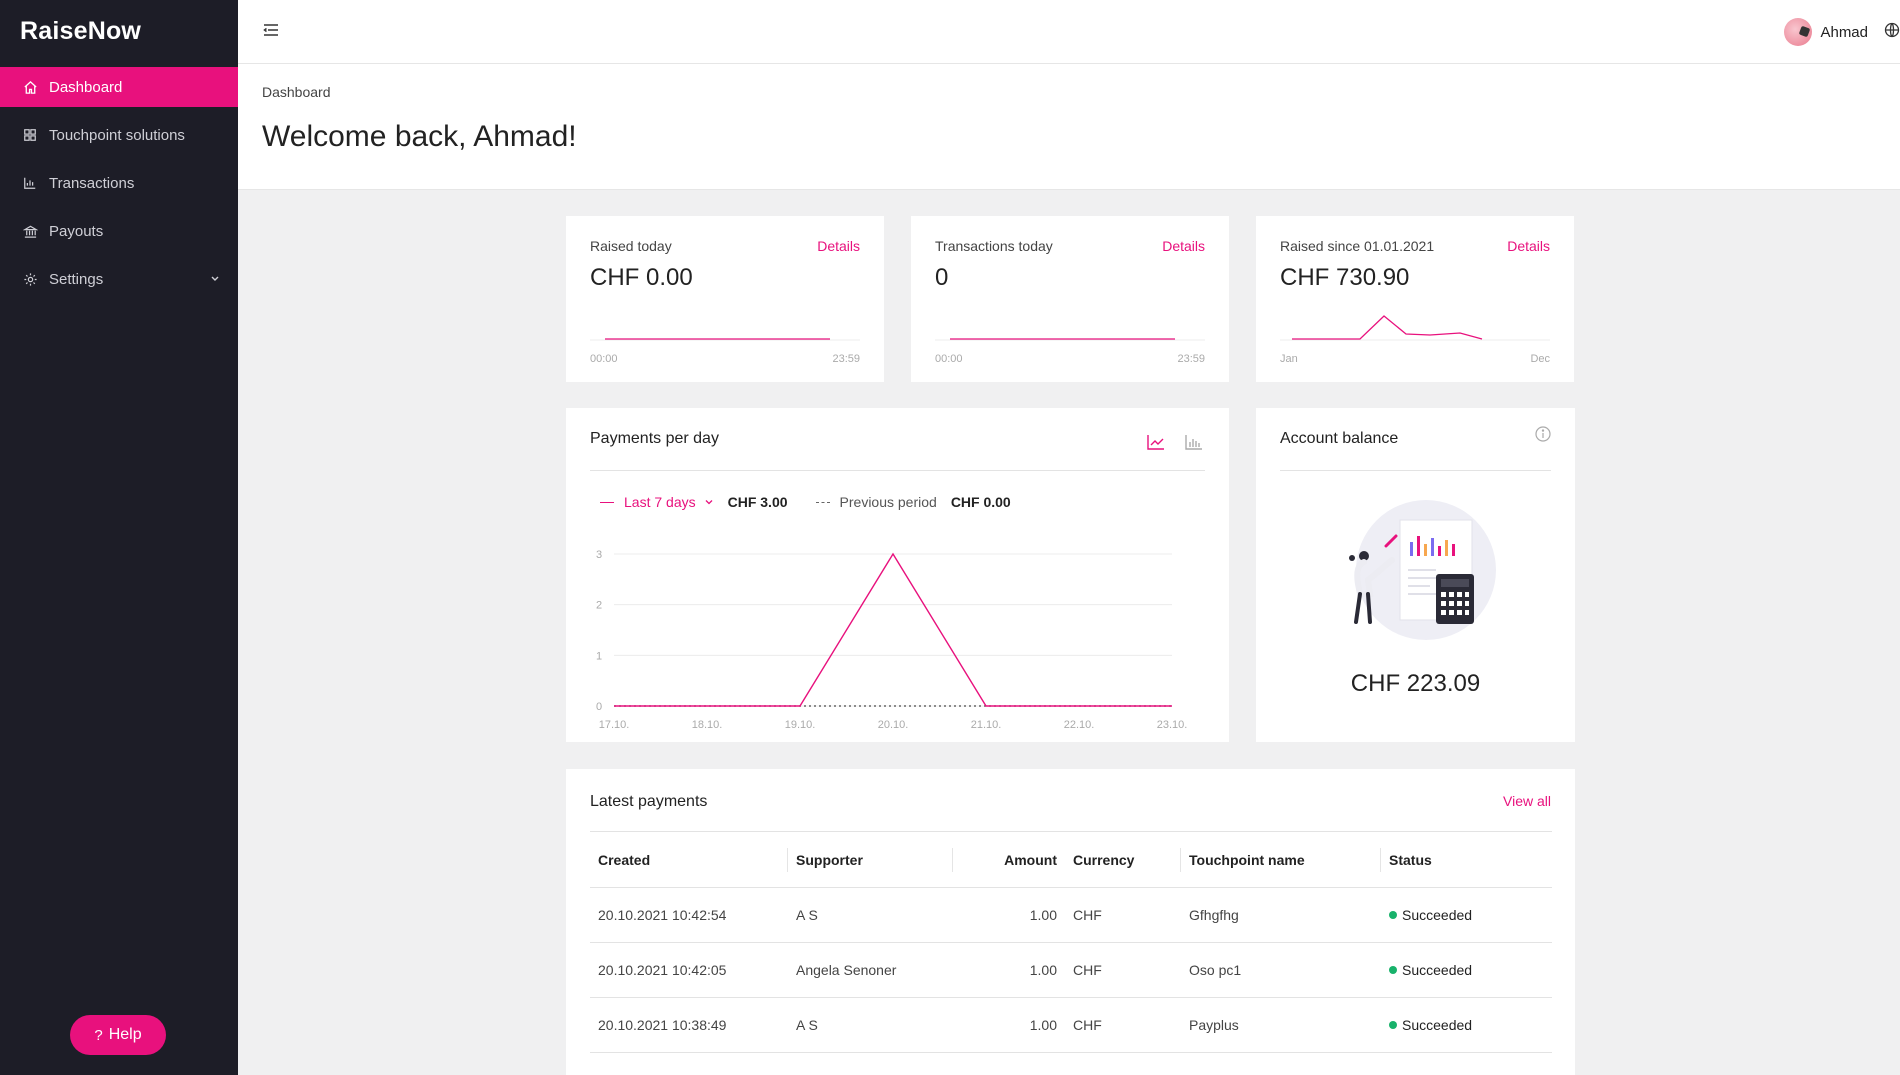 The height and width of the screenshot is (1075, 1900). Describe the element at coordinates (1357, 246) in the screenshot. I see `stat-label: Raised since 01.01.2021` at that location.